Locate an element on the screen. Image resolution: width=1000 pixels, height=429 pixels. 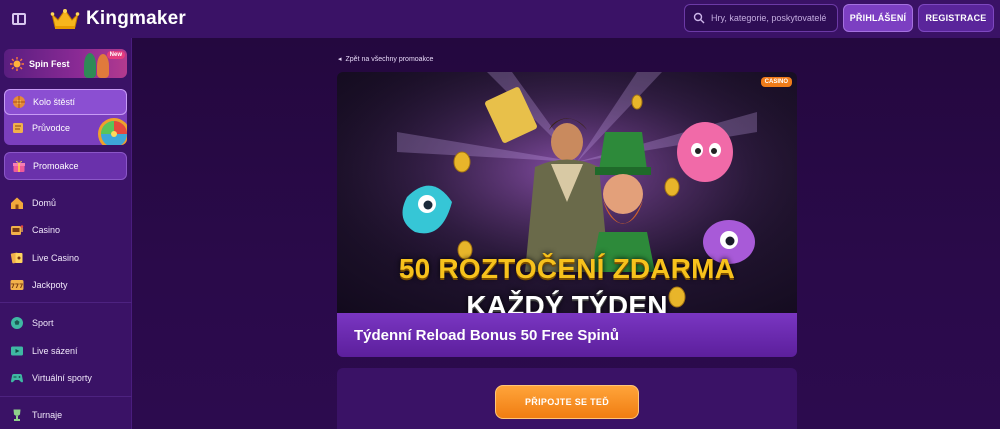
sidebar-item-home: Domů is located at coordinates (67, 203).